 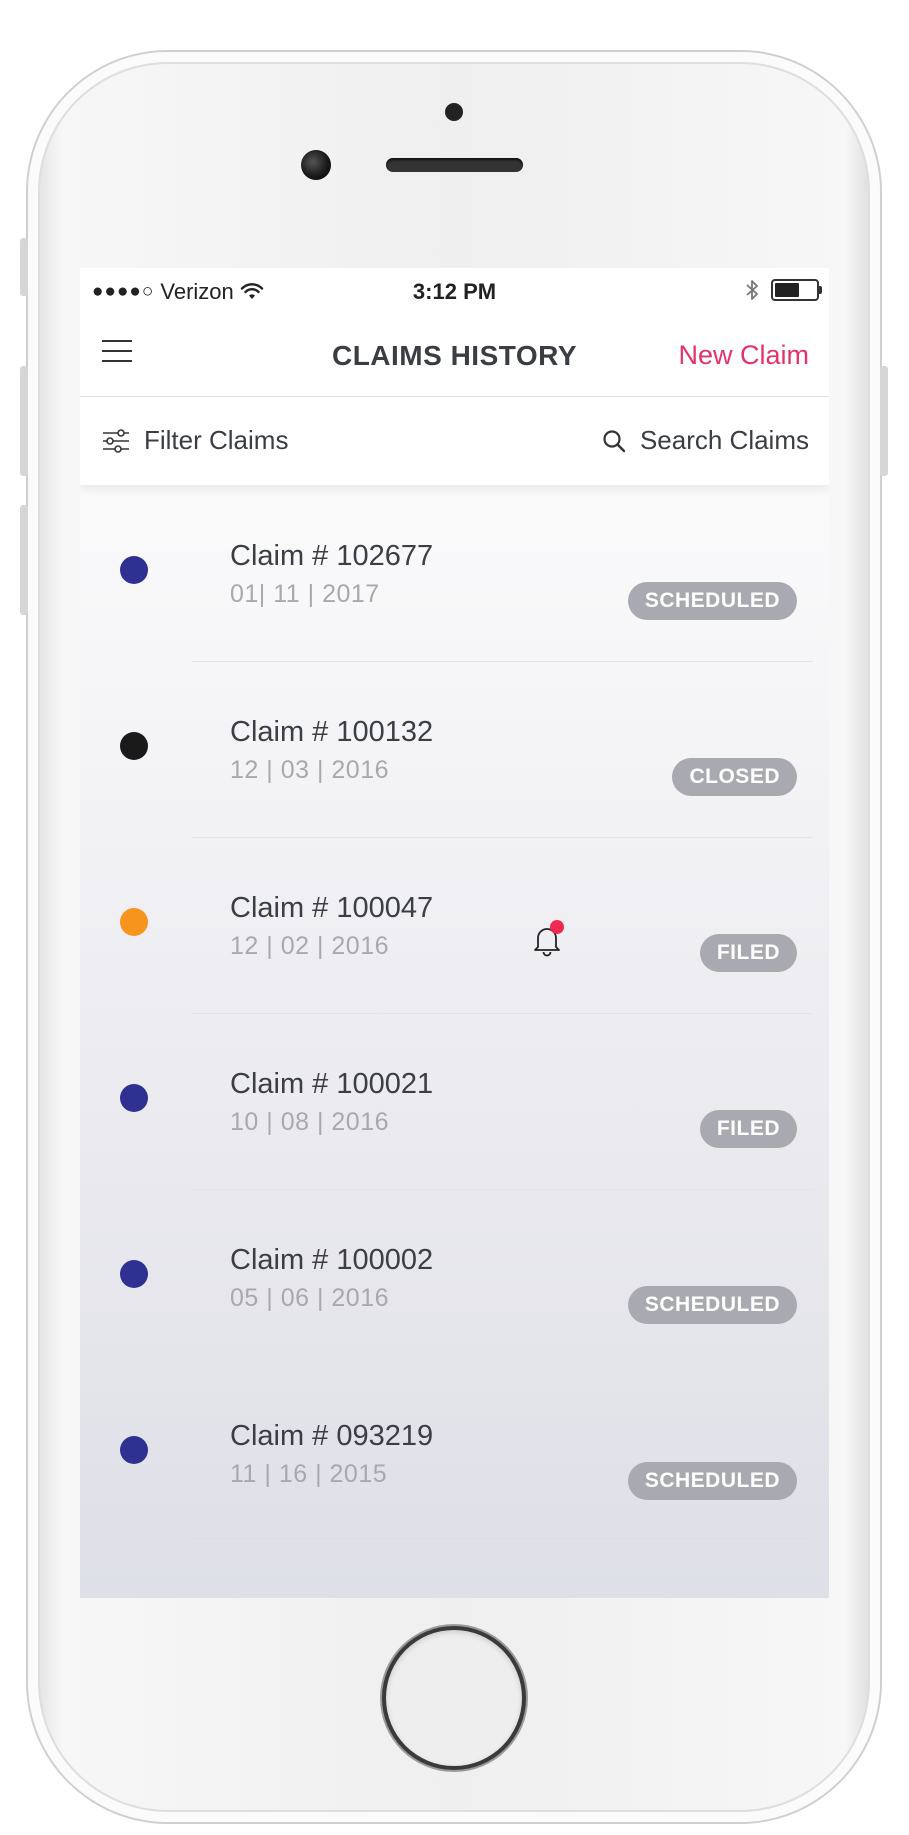 What do you see at coordinates (454, 112) in the screenshot?
I see `proximity-sensor` at bounding box center [454, 112].